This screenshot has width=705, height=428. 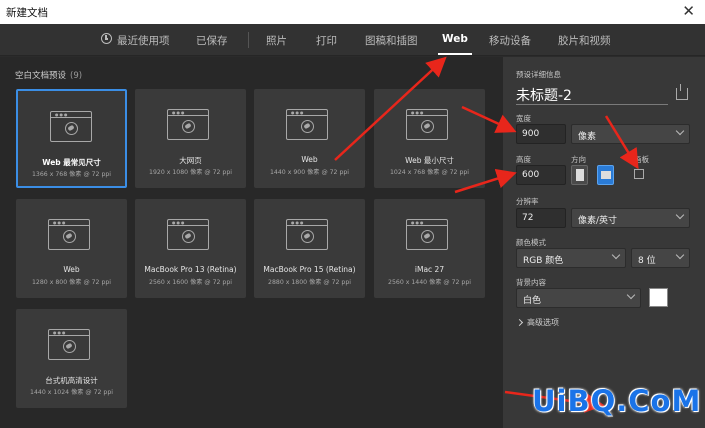 What do you see at coordinates (543, 322) in the screenshot?
I see `advanced-options-label: 高级选项` at bounding box center [543, 322].